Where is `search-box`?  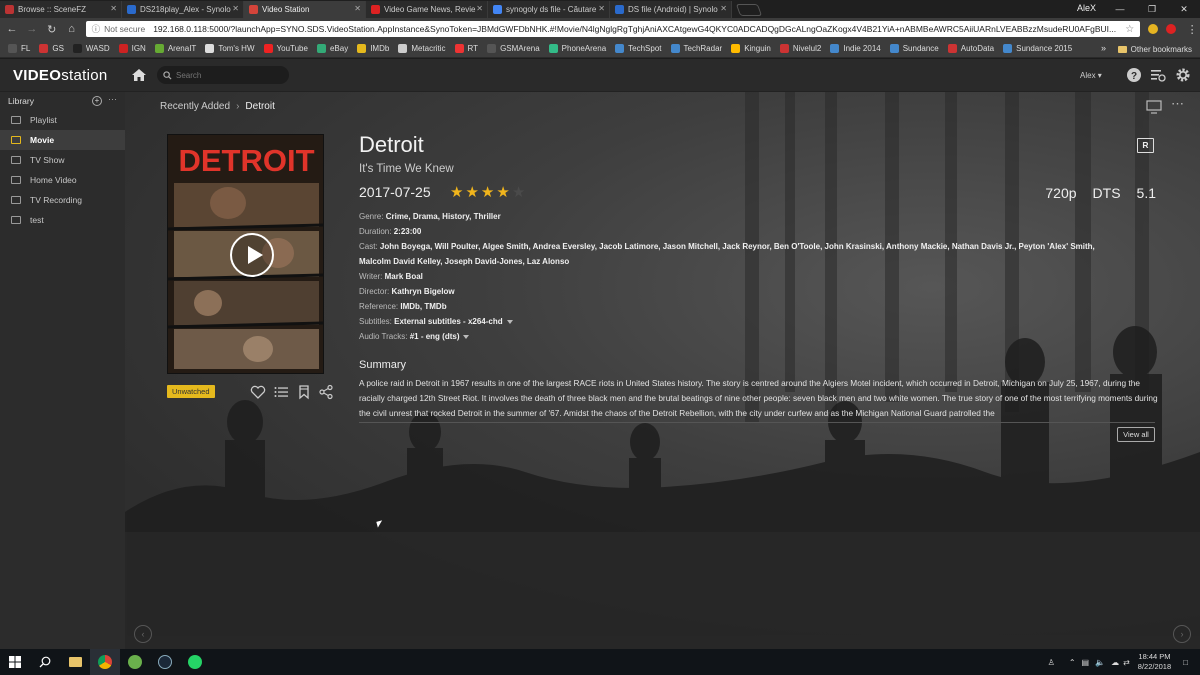
search-box is located at coordinates (223, 75).